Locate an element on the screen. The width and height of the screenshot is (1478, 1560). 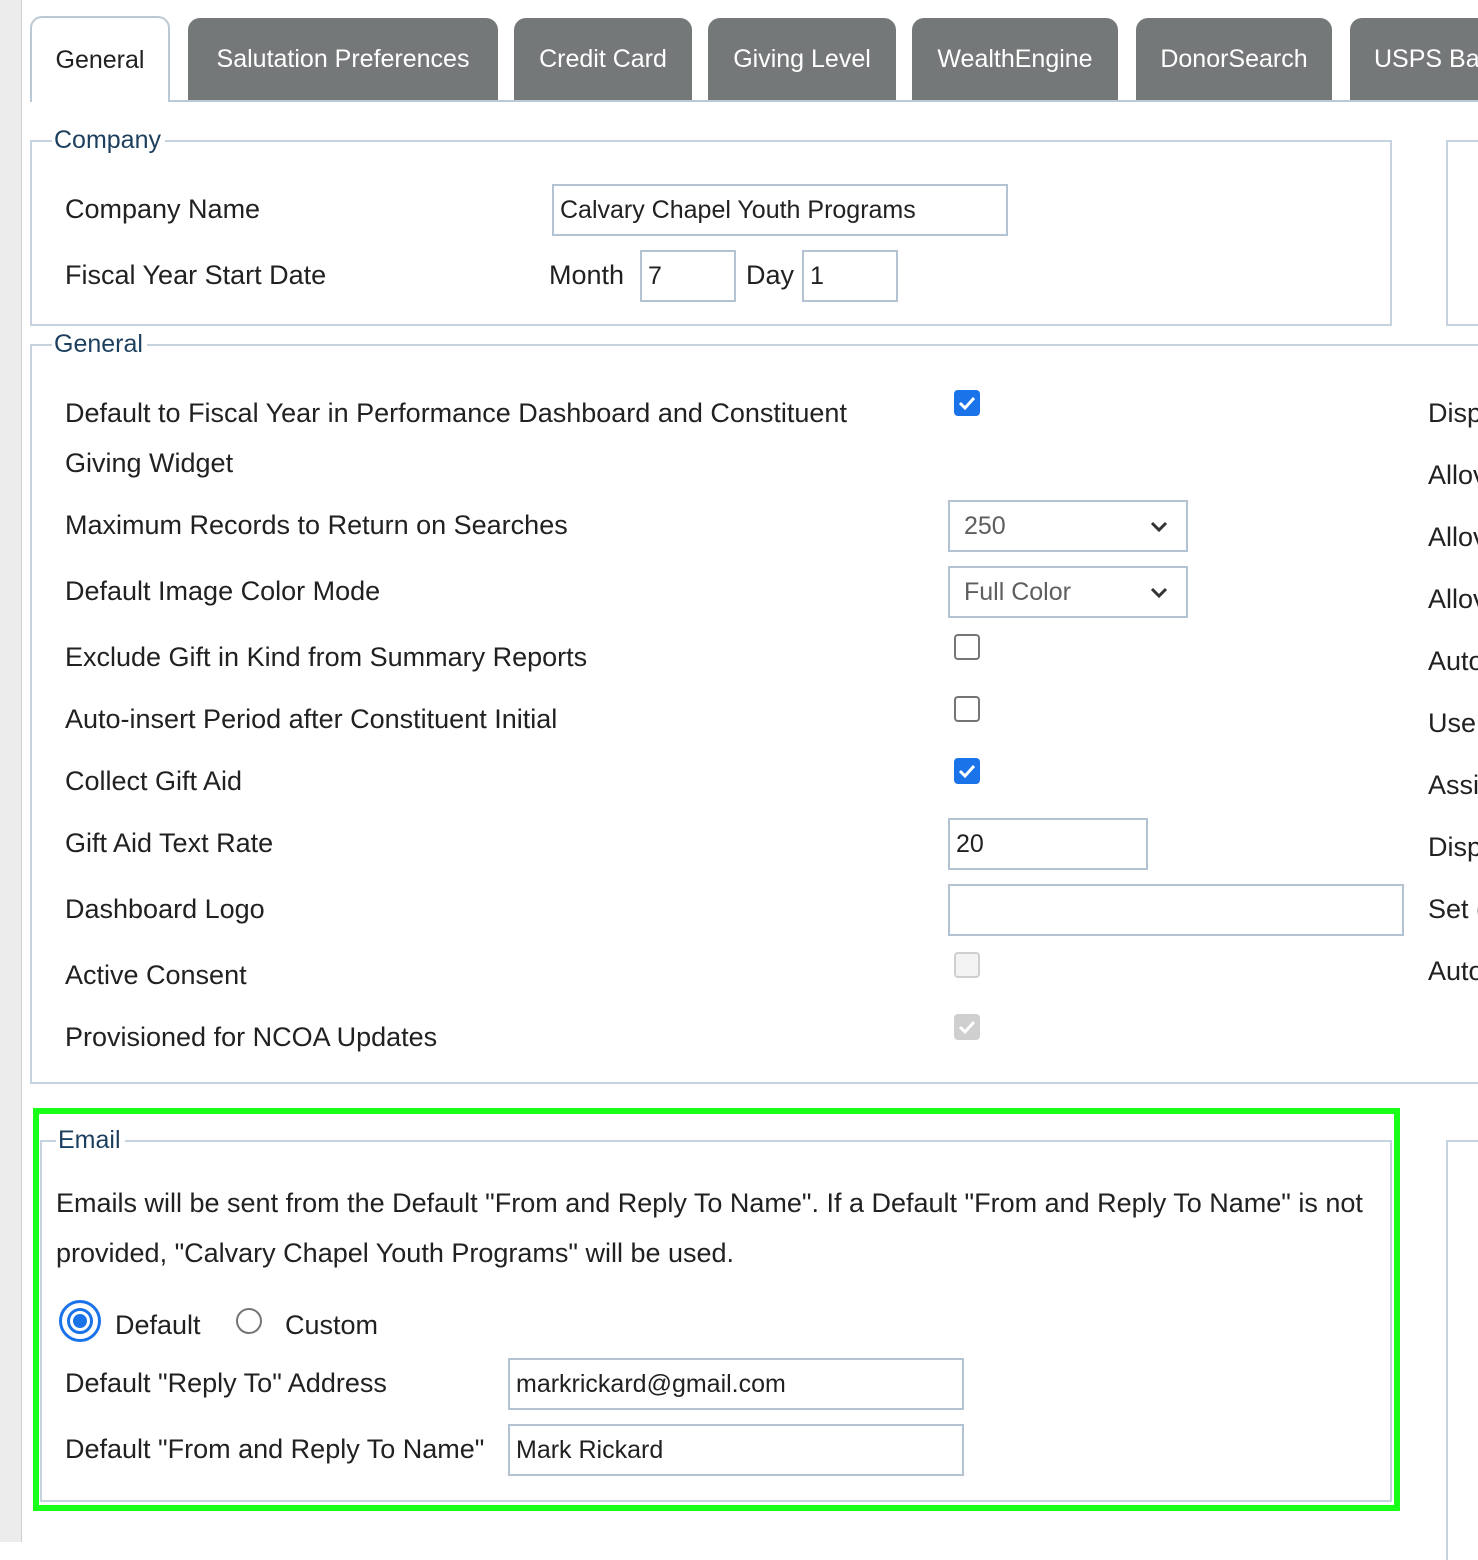
month-input: 7 is located at coordinates (688, 276).